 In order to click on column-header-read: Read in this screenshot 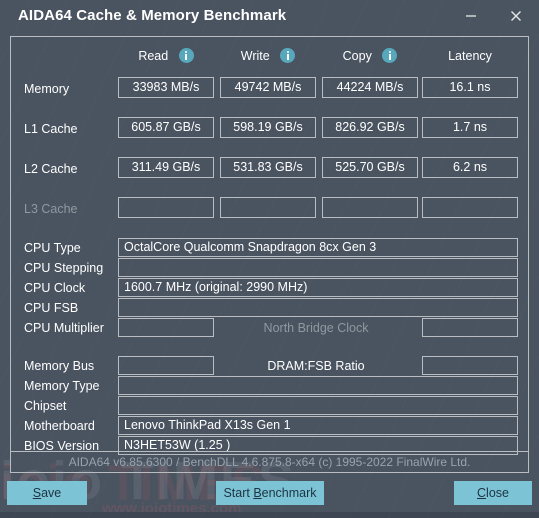, I will do `click(166, 56)`.